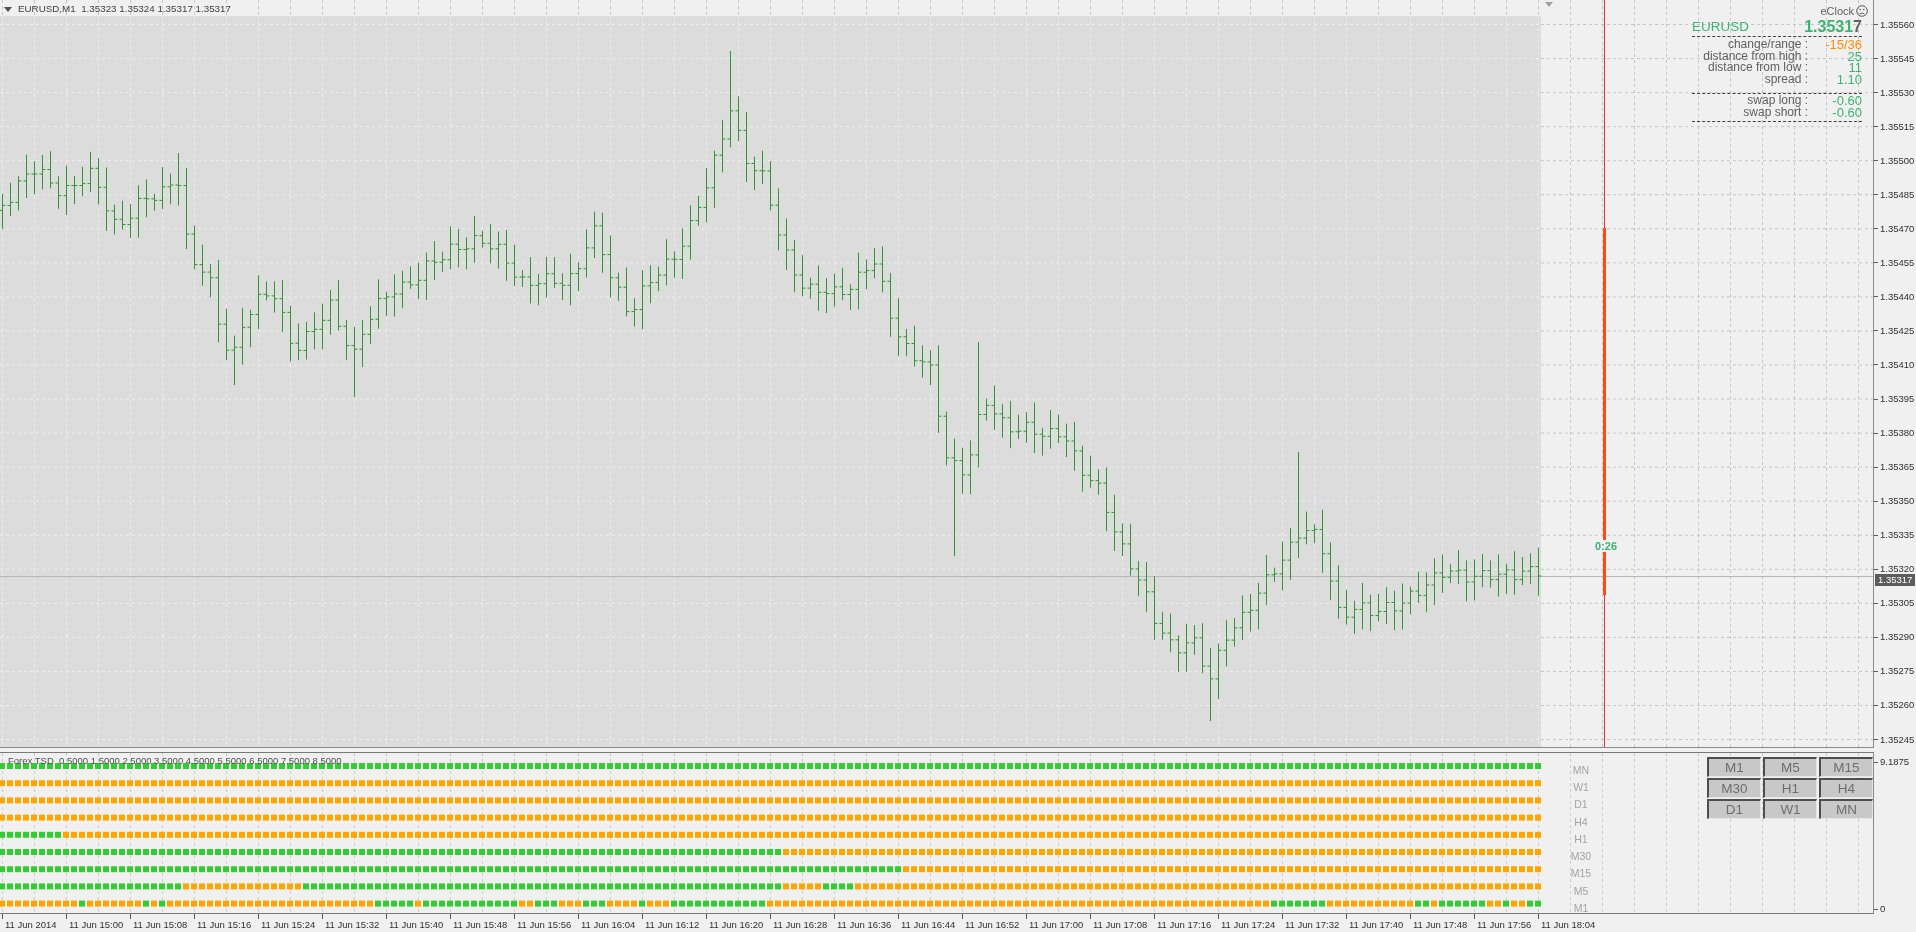  Describe the element at coordinates (928, 924) in the screenshot. I see `time-label: 11 Jun 16:44` at that location.